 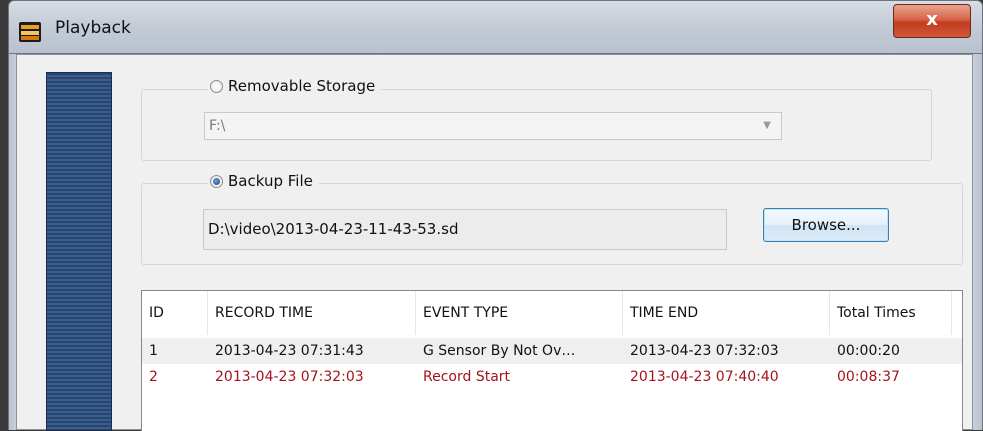 I want to click on cell-total-times: 00:08:37, so click(x=868, y=377).